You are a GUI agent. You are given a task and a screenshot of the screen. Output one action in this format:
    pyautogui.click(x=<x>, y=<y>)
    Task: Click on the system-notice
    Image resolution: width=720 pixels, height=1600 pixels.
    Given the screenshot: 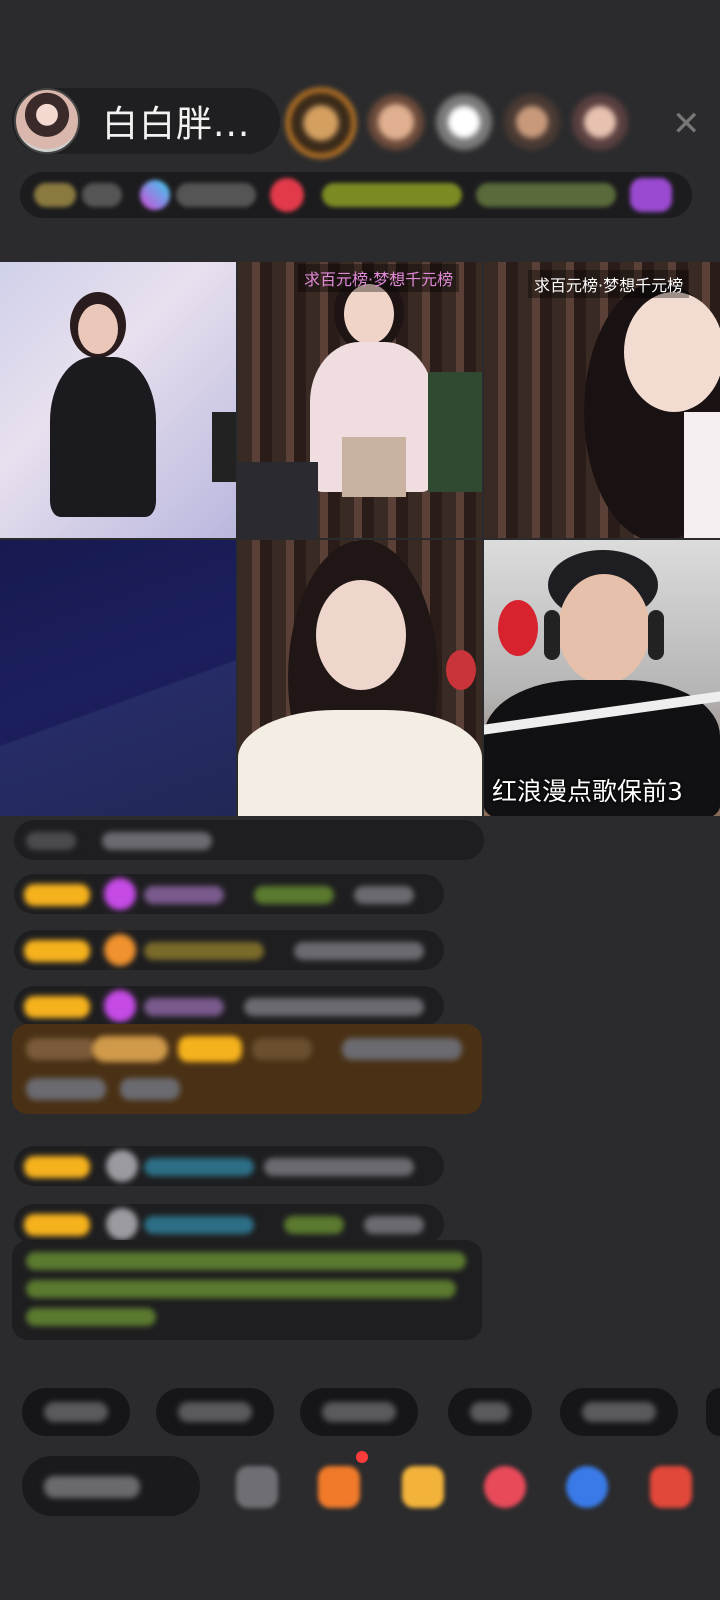 What is the action you would take?
    pyautogui.click(x=247, y=1290)
    